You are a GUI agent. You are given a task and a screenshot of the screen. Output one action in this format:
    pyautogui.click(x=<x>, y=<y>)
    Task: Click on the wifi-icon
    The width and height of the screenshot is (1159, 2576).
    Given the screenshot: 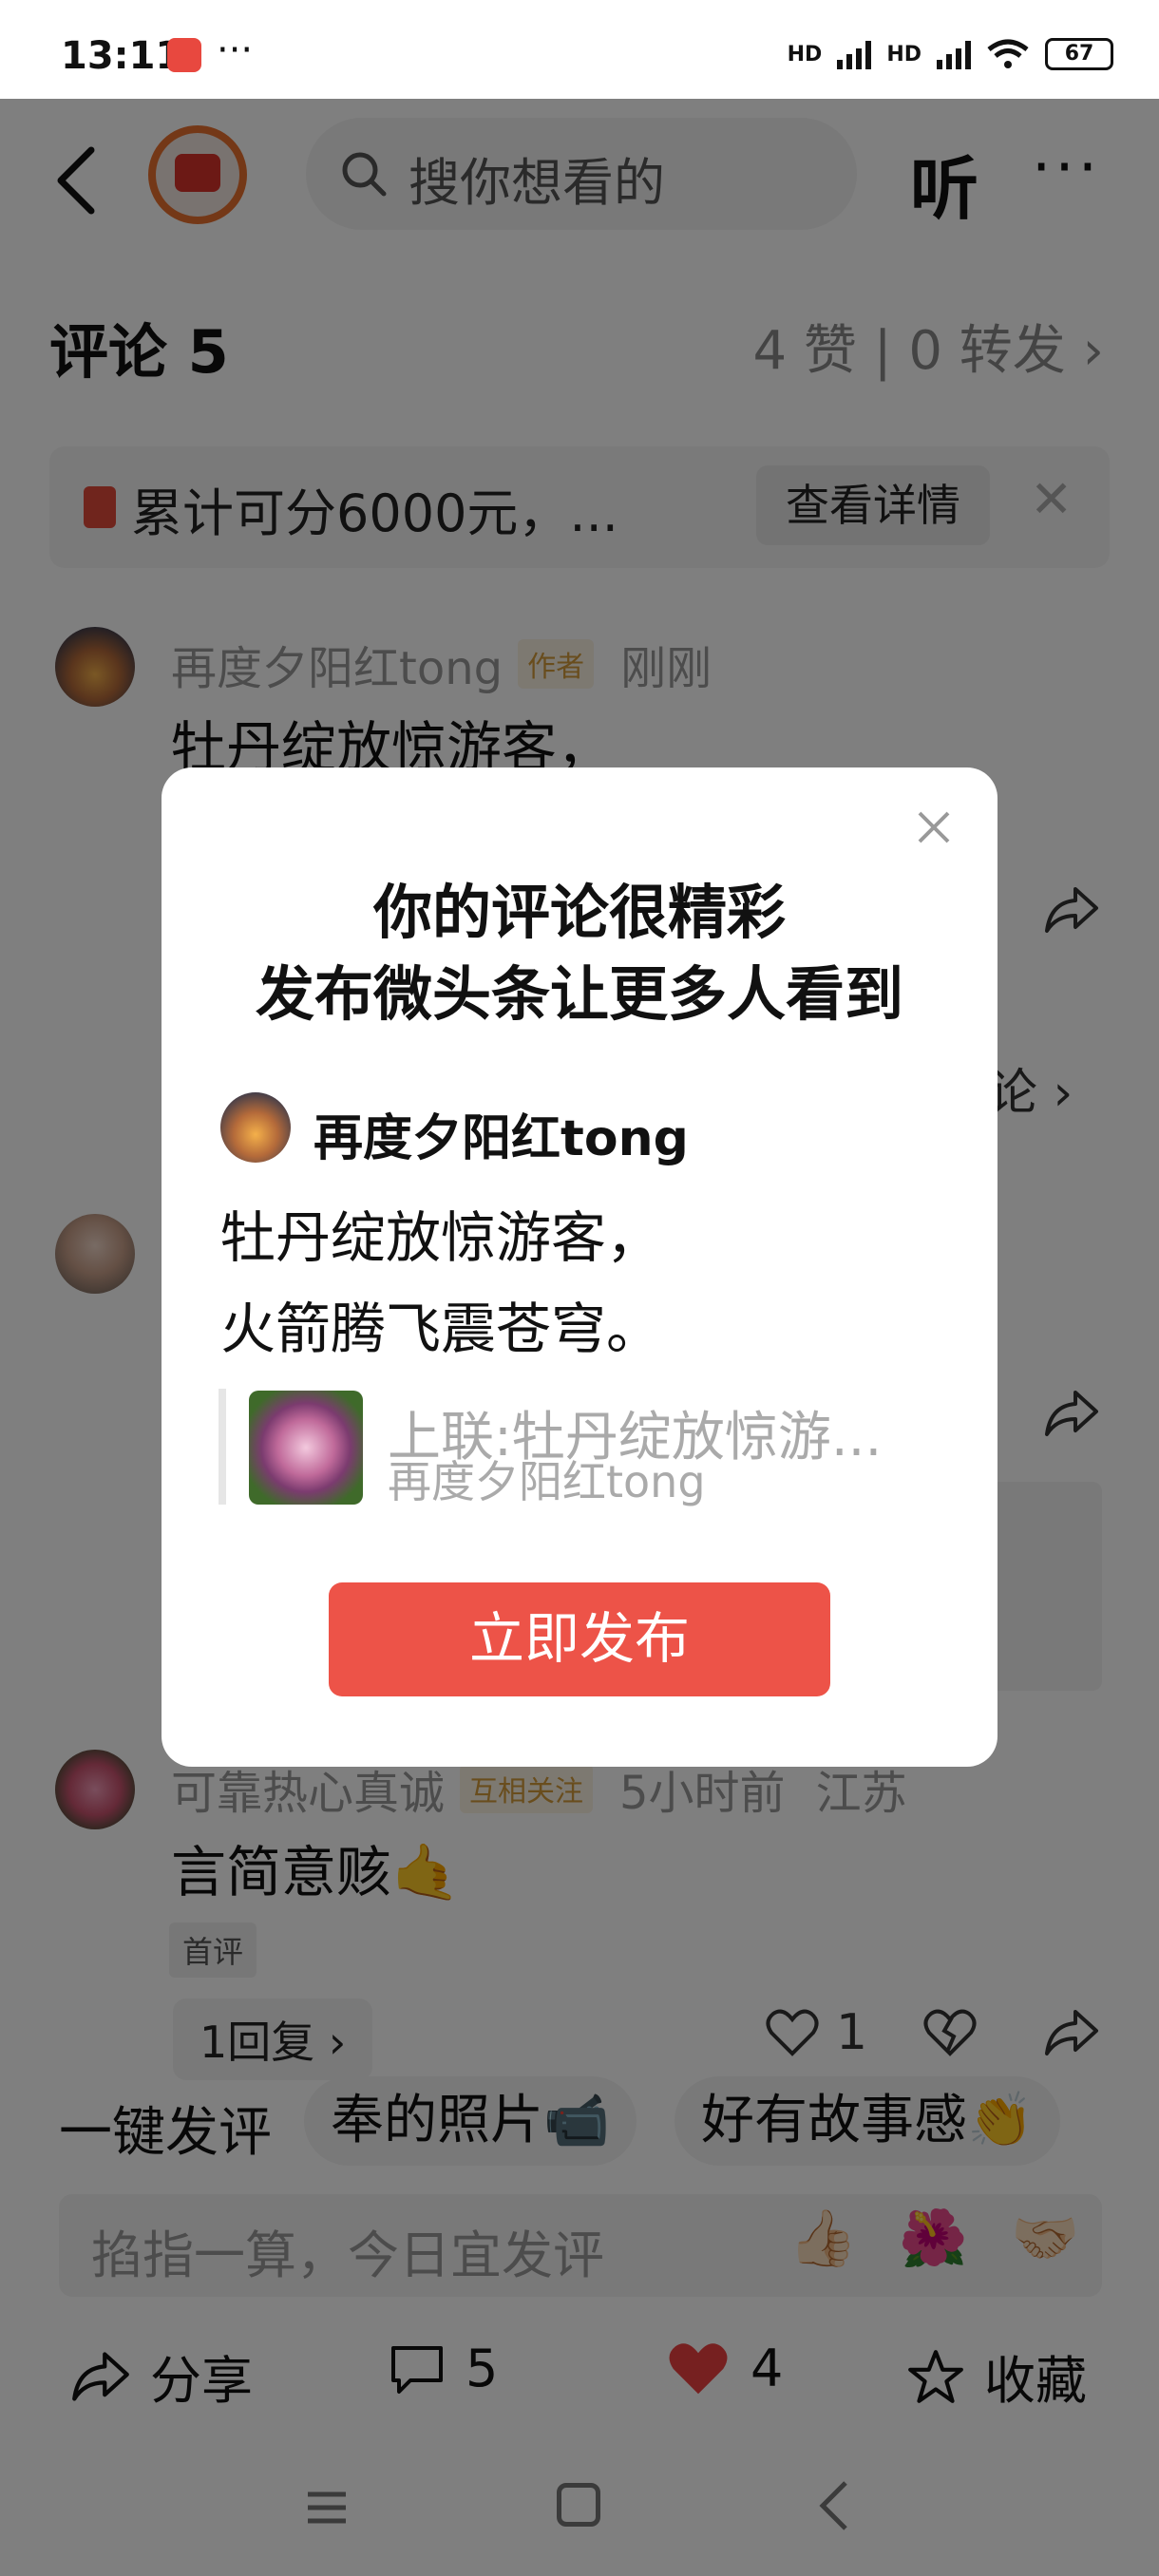 What is the action you would take?
    pyautogui.click(x=1008, y=53)
    